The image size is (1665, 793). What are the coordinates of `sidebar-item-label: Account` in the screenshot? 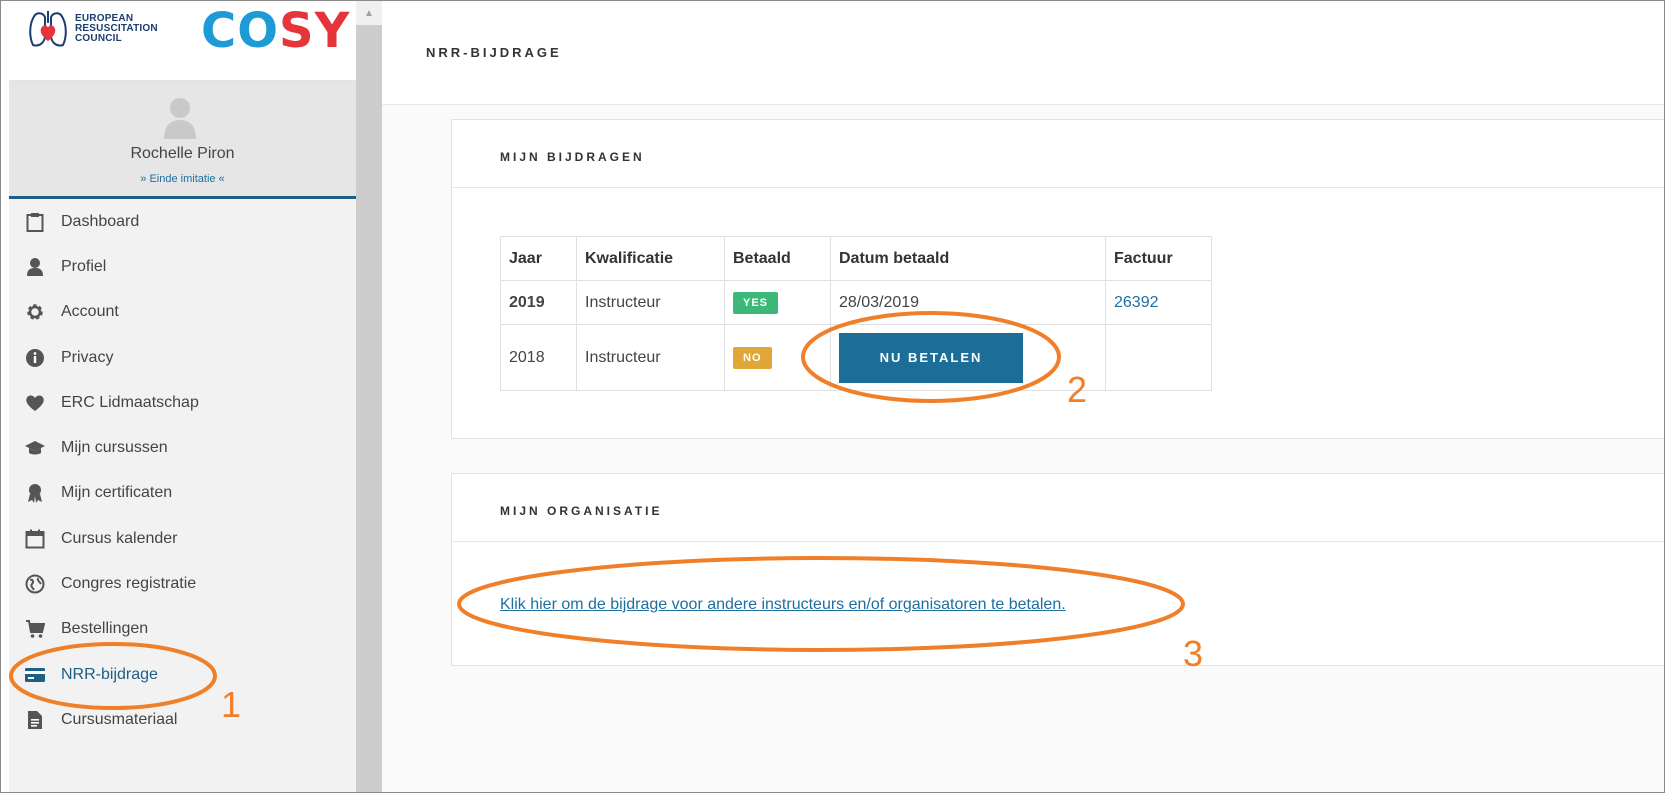 It's located at (90, 312).